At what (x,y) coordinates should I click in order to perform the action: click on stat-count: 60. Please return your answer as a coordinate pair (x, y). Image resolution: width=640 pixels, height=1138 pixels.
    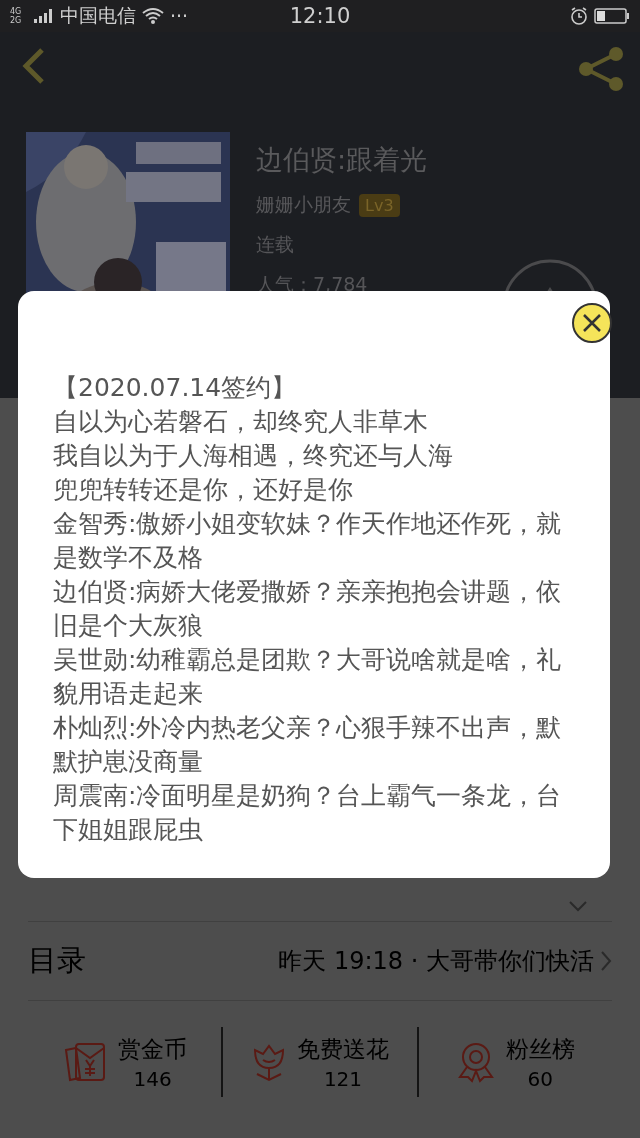
    Looking at the image, I should click on (540, 1078).